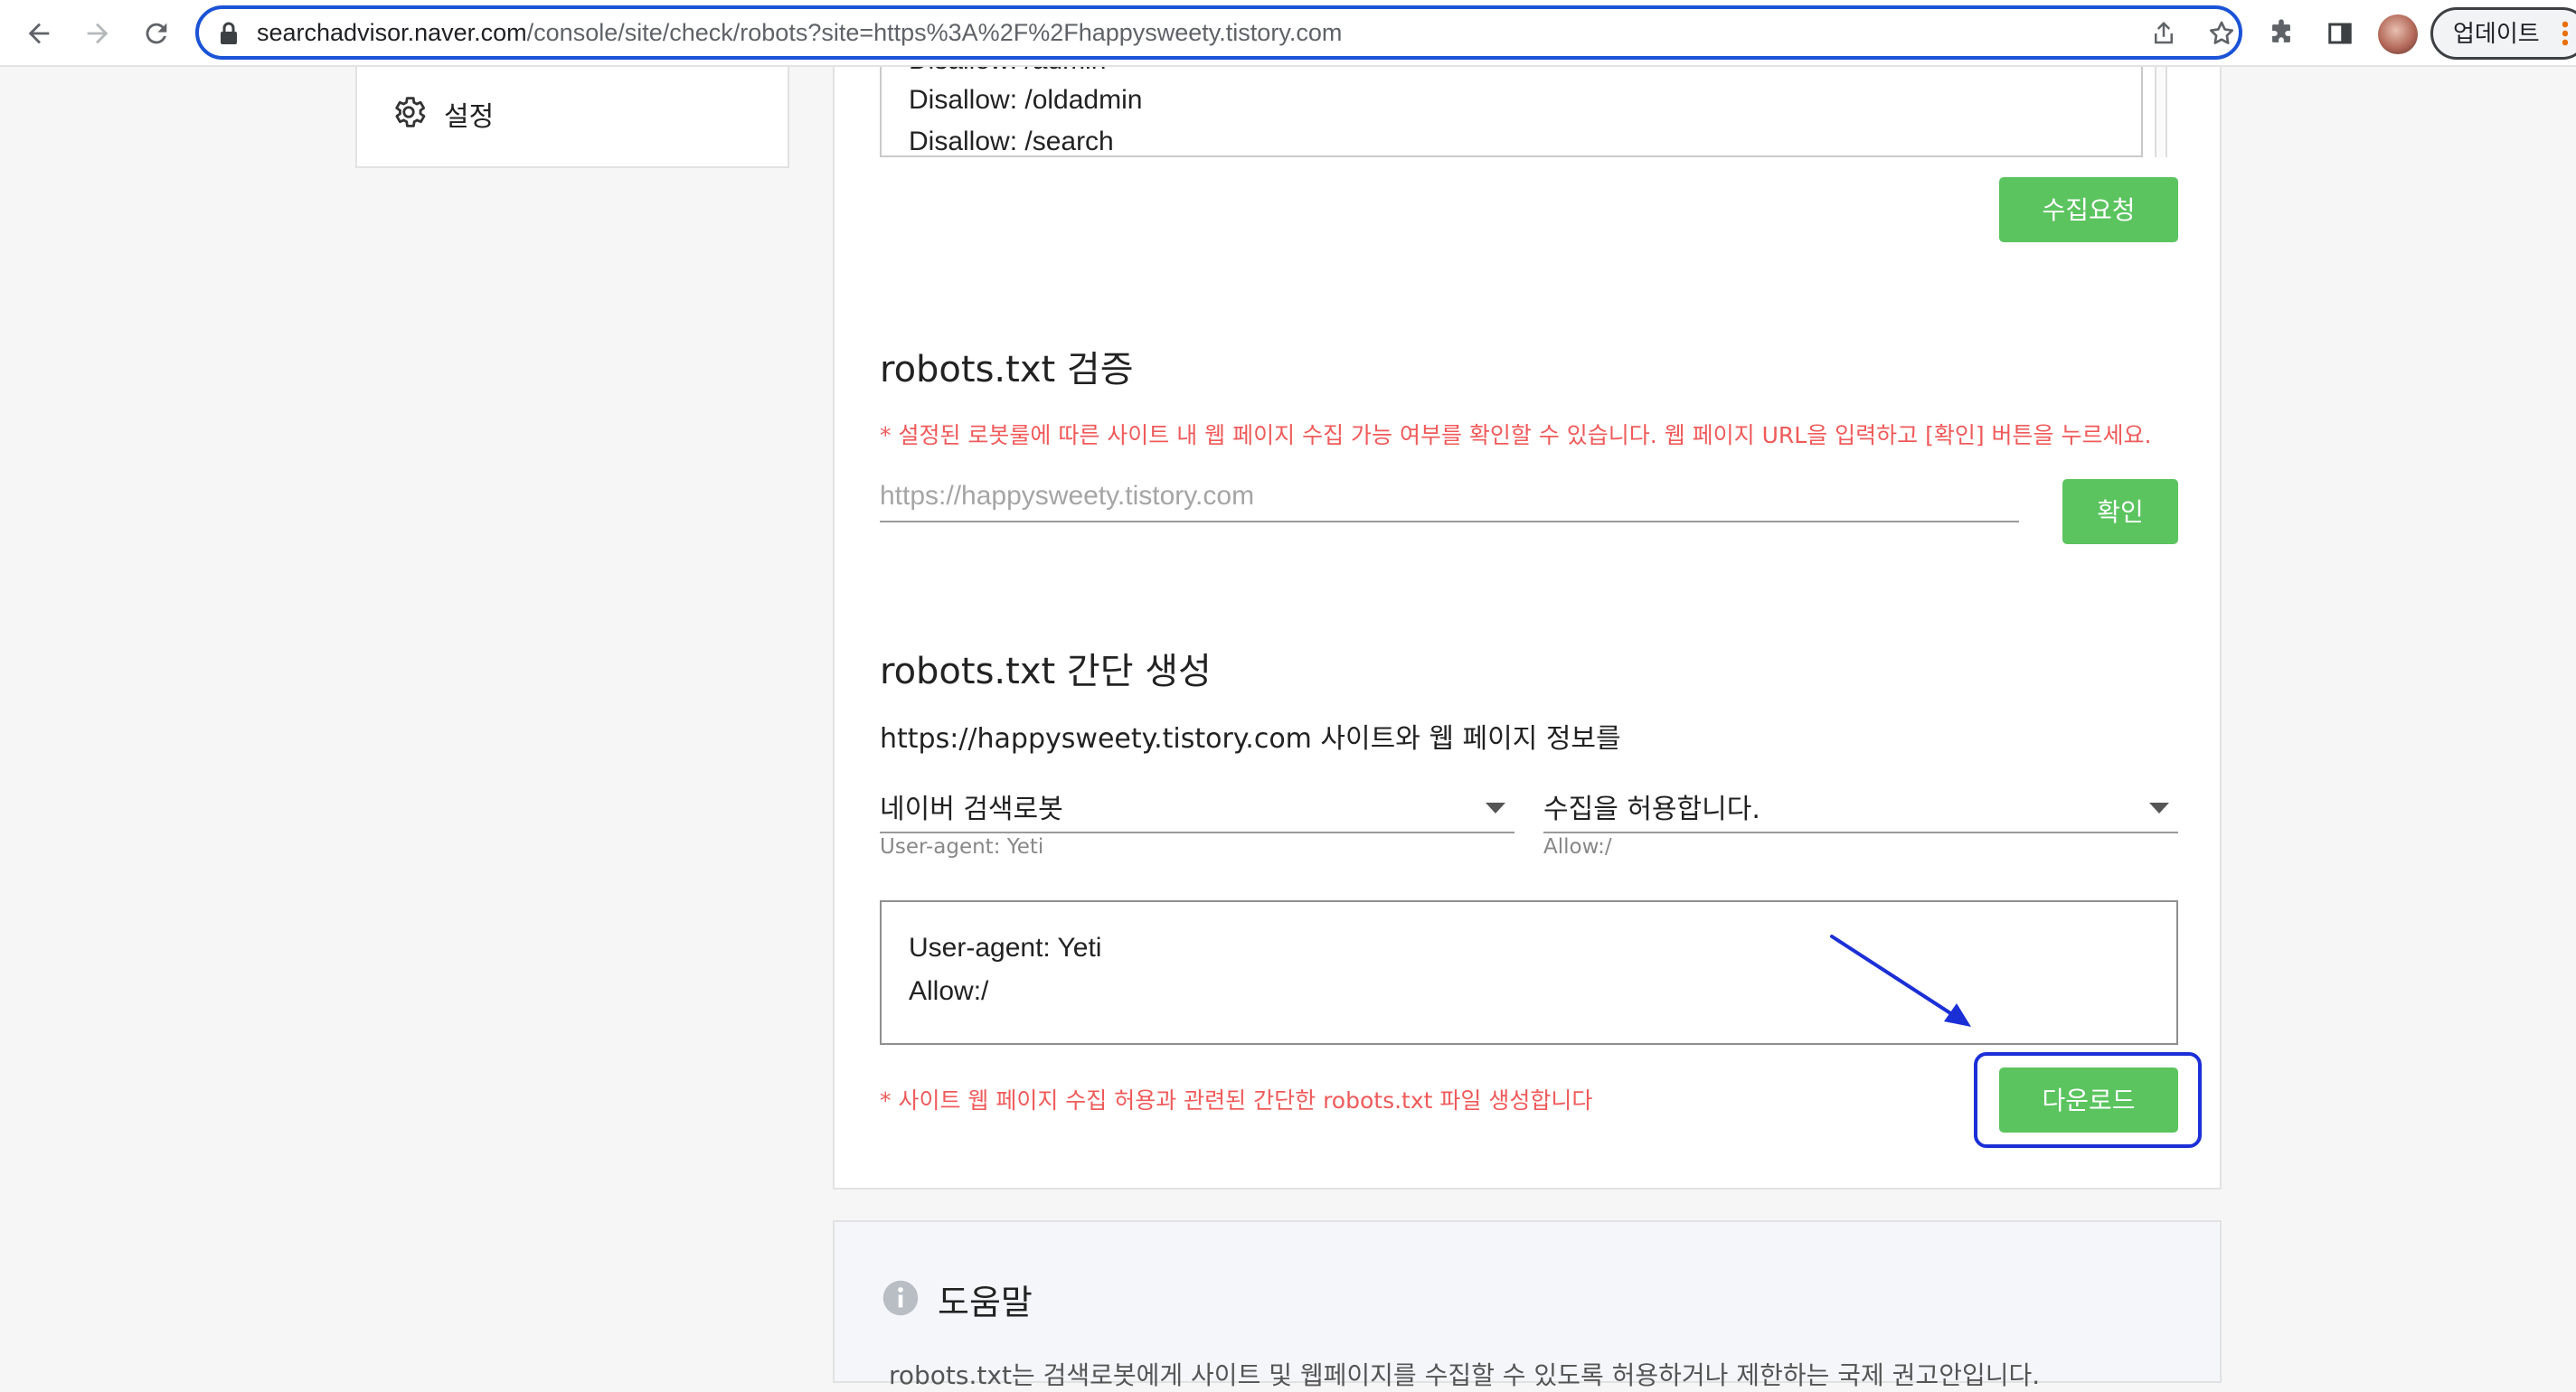  Describe the element at coordinates (1449, 497) in the screenshot. I see `validate-url-input` at that location.